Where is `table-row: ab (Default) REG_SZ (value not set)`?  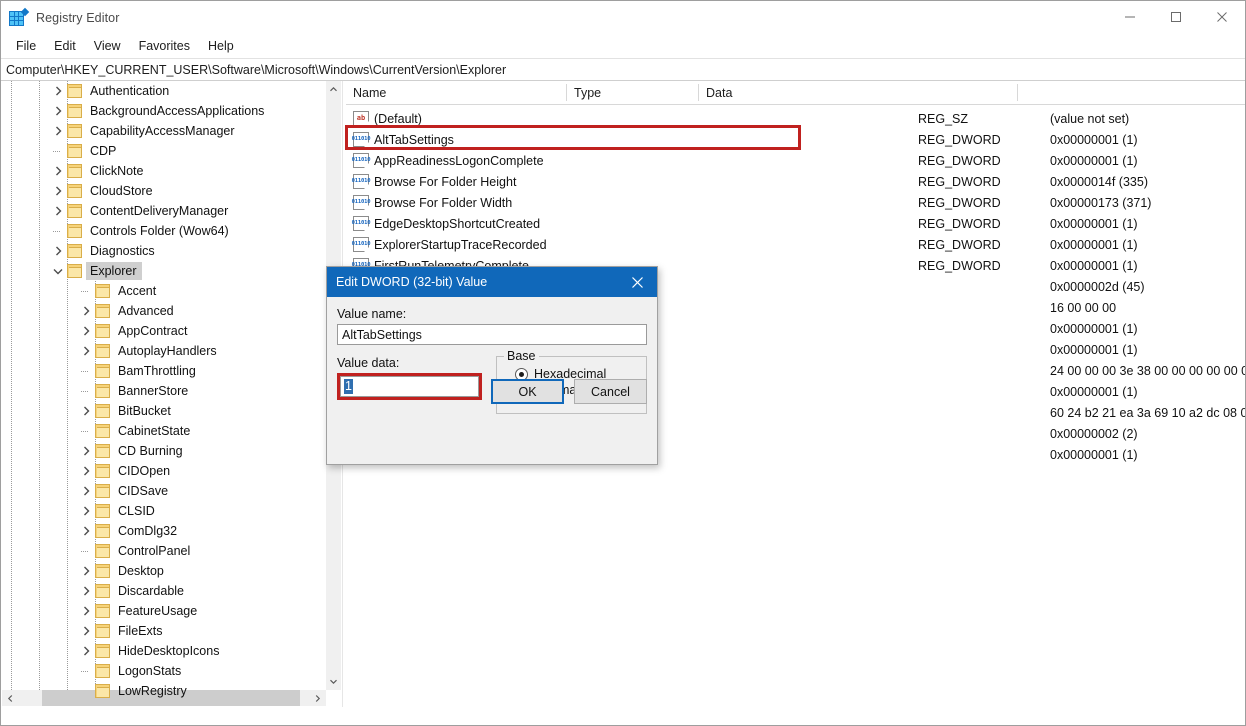
table-row: ab (Default) REG_SZ (value not set) is located at coordinates (795, 118).